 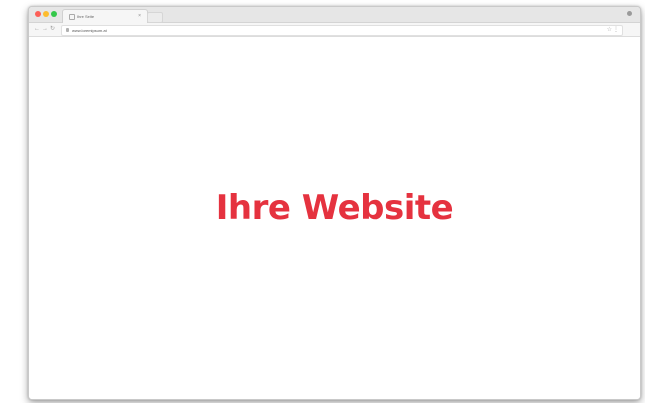 I want to click on browser-toolbar: ← → ↻ www.loremipsum.at ☆ ⋮, so click(x=334, y=30).